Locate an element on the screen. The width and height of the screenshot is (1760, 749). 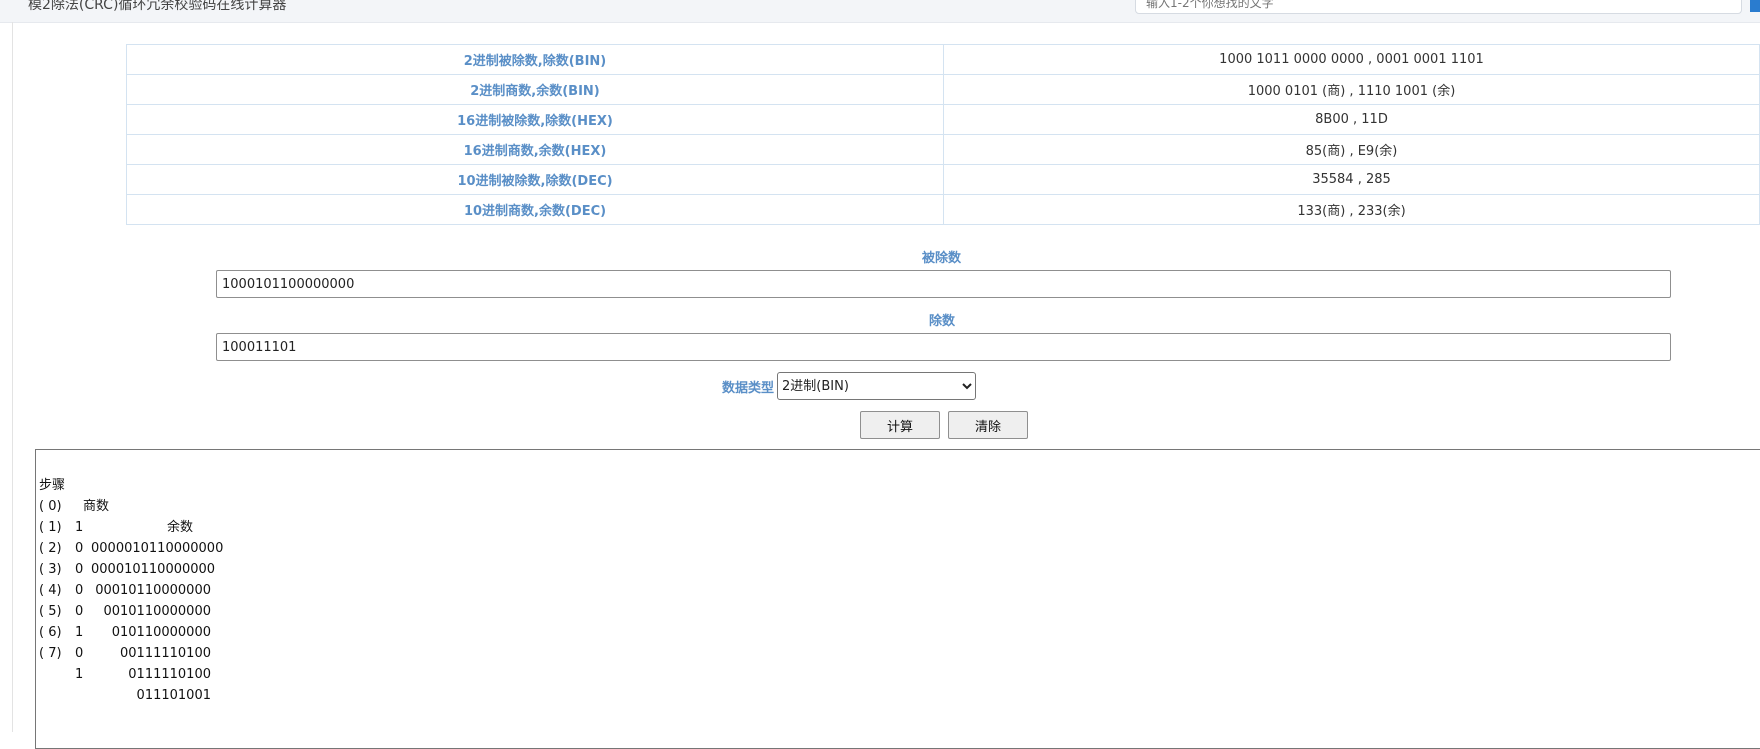
data-type-label: 数据类型 is located at coordinates (748, 388).